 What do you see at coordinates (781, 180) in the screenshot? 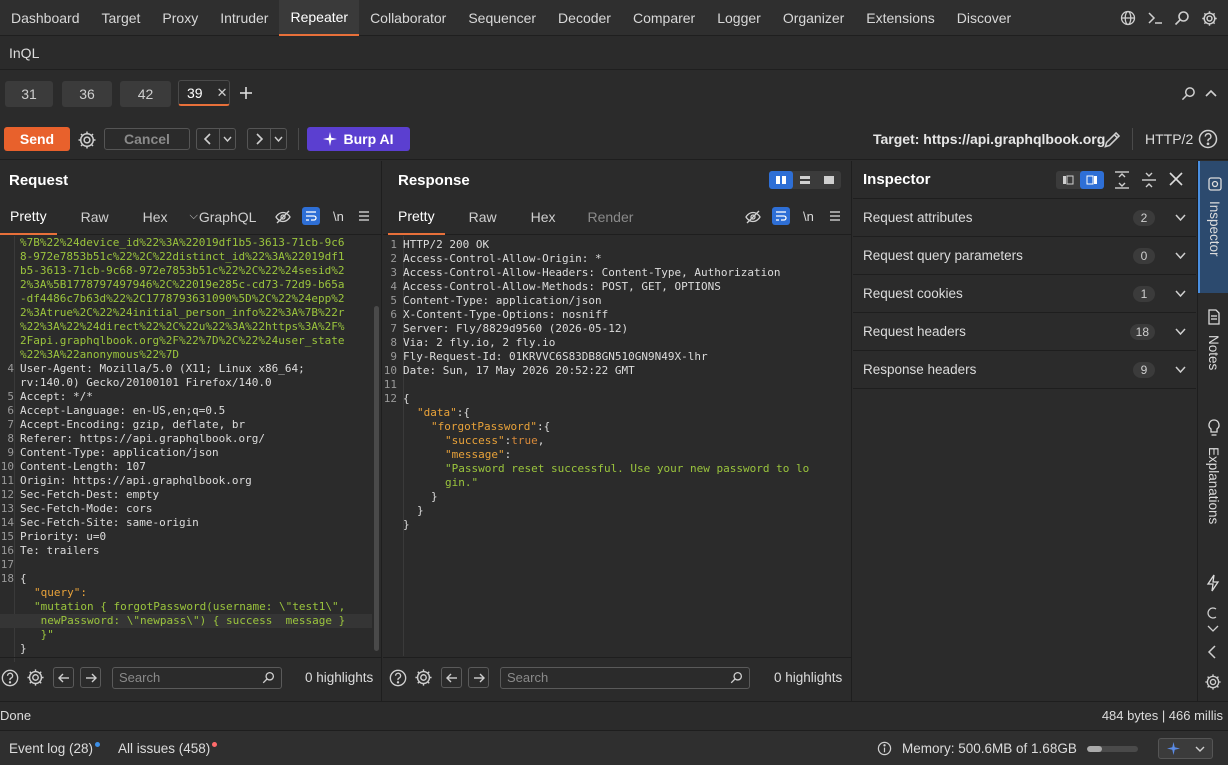
I see `layout-side-by-side-icon` at bounding box center [781, 180].